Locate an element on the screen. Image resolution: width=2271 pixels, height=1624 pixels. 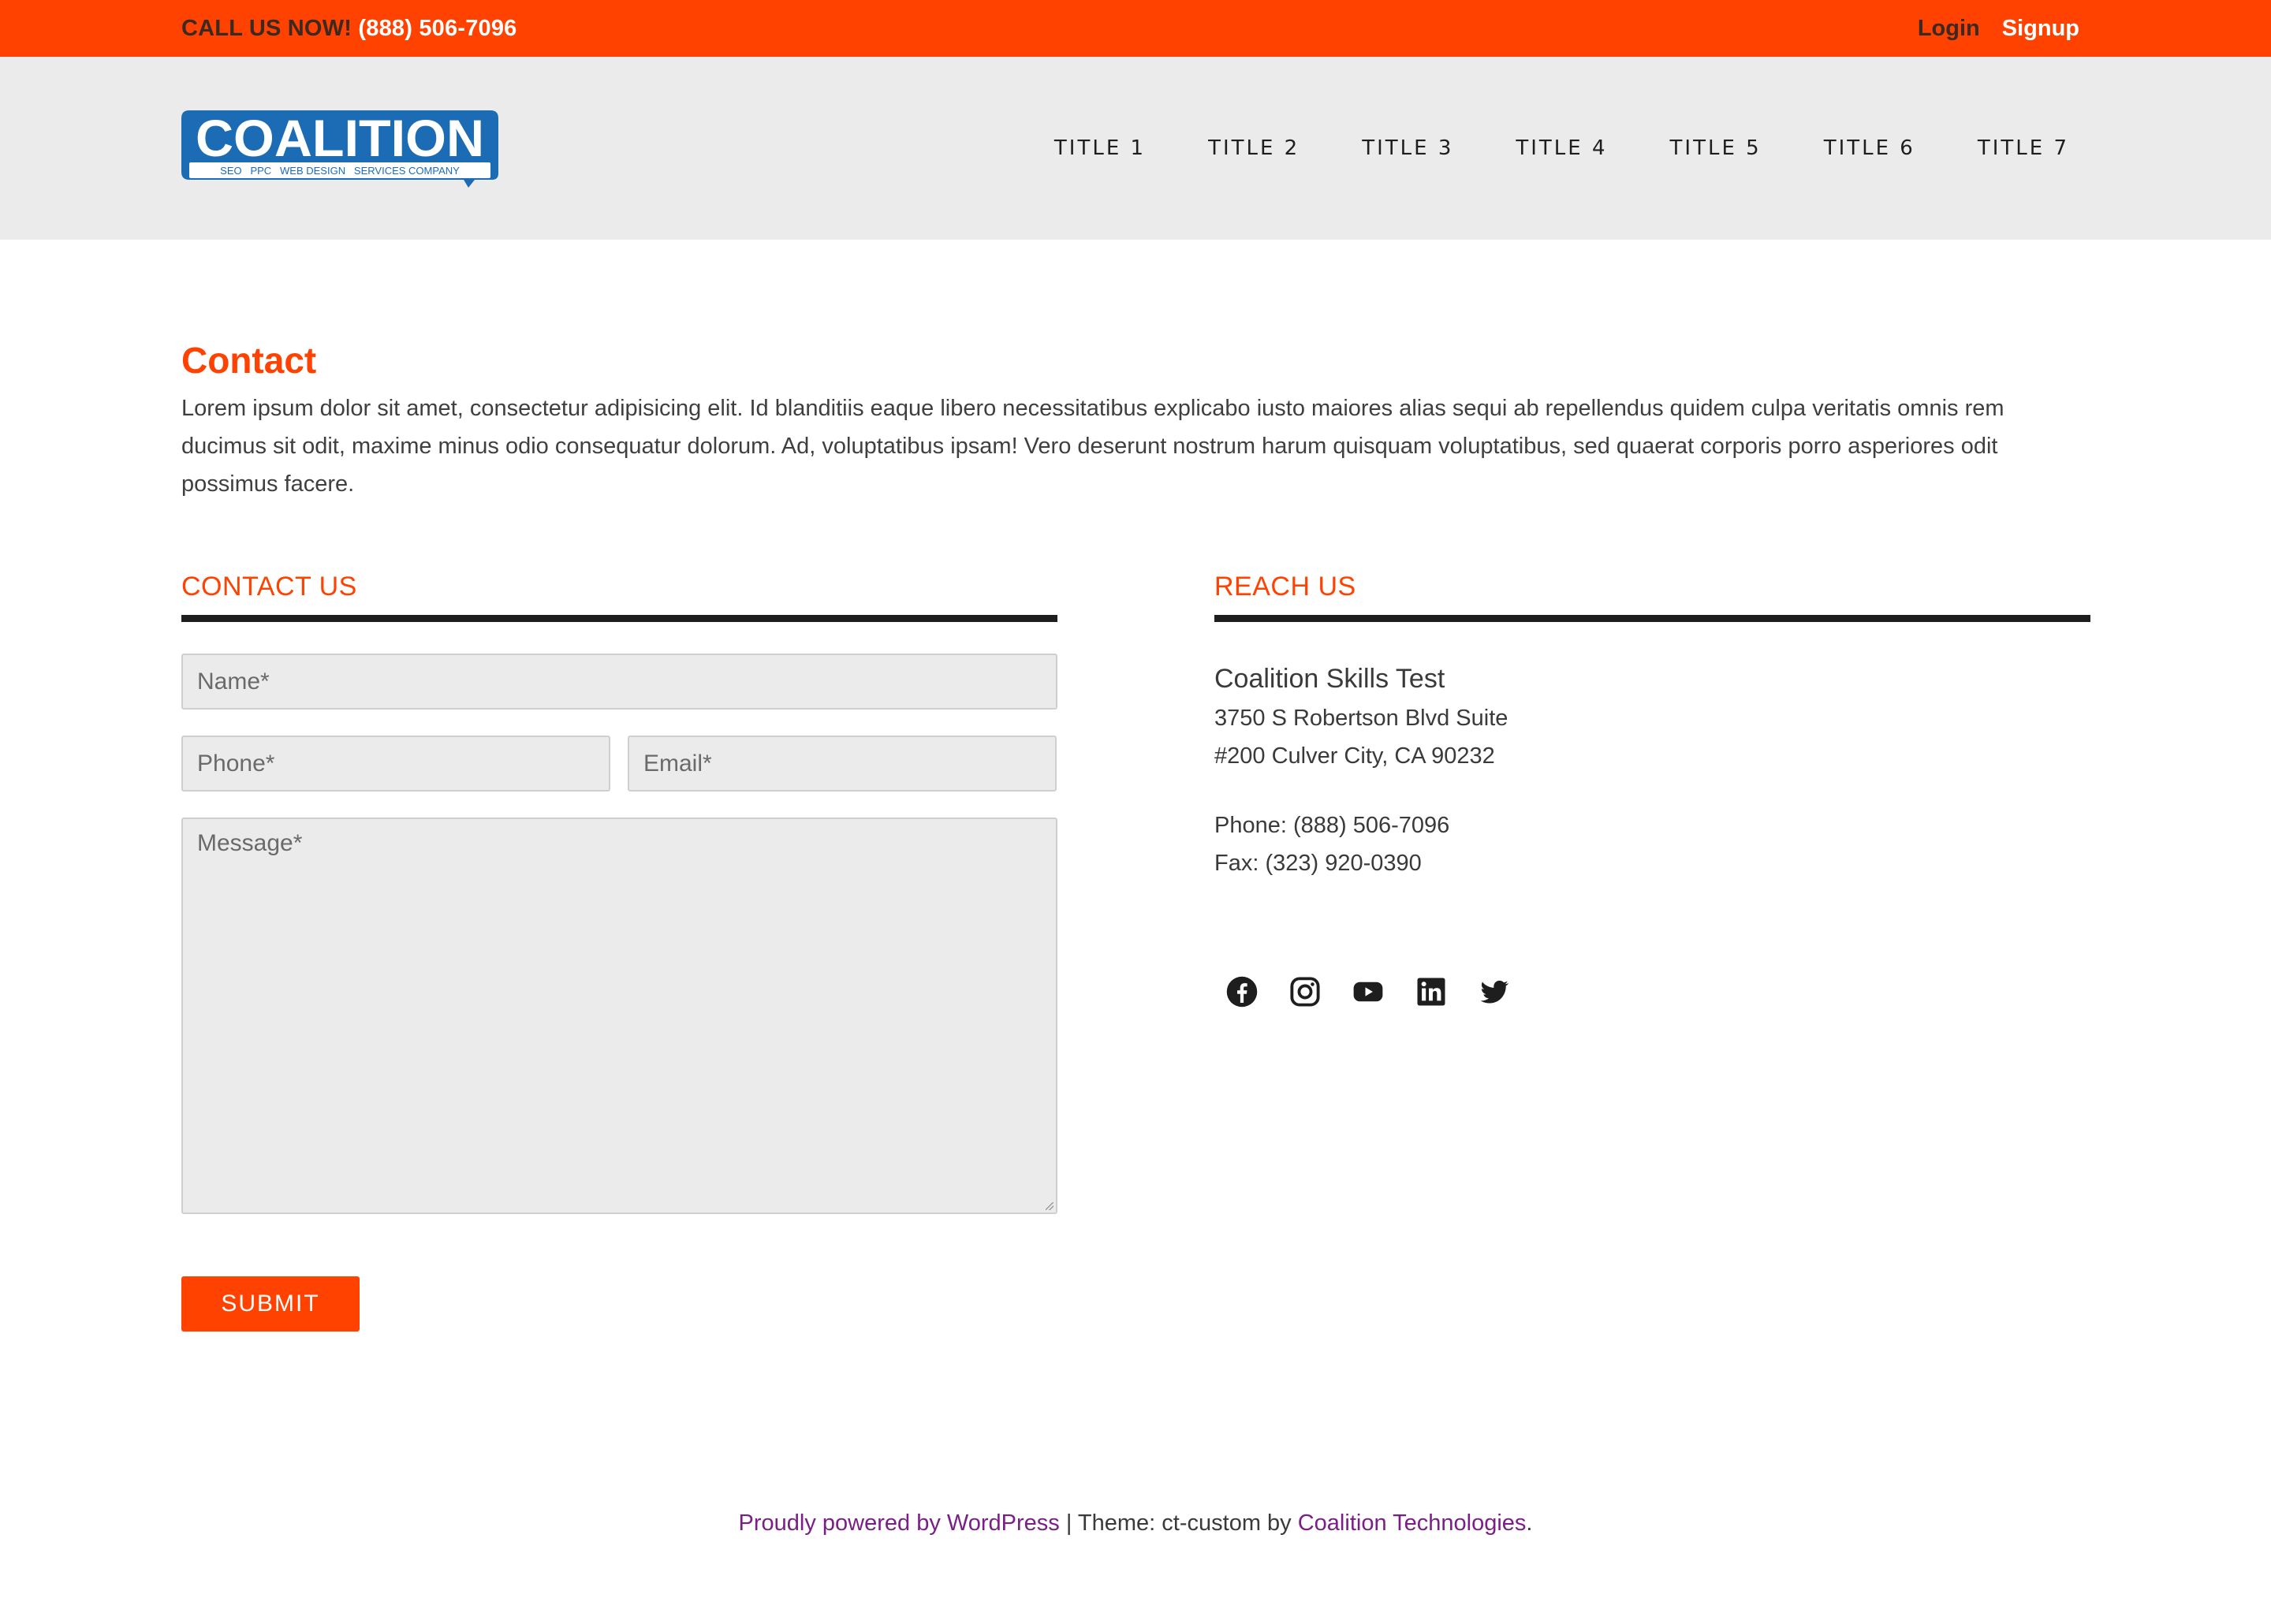
reach-us-heading: REACH US is located at coordinates (1652, 596).